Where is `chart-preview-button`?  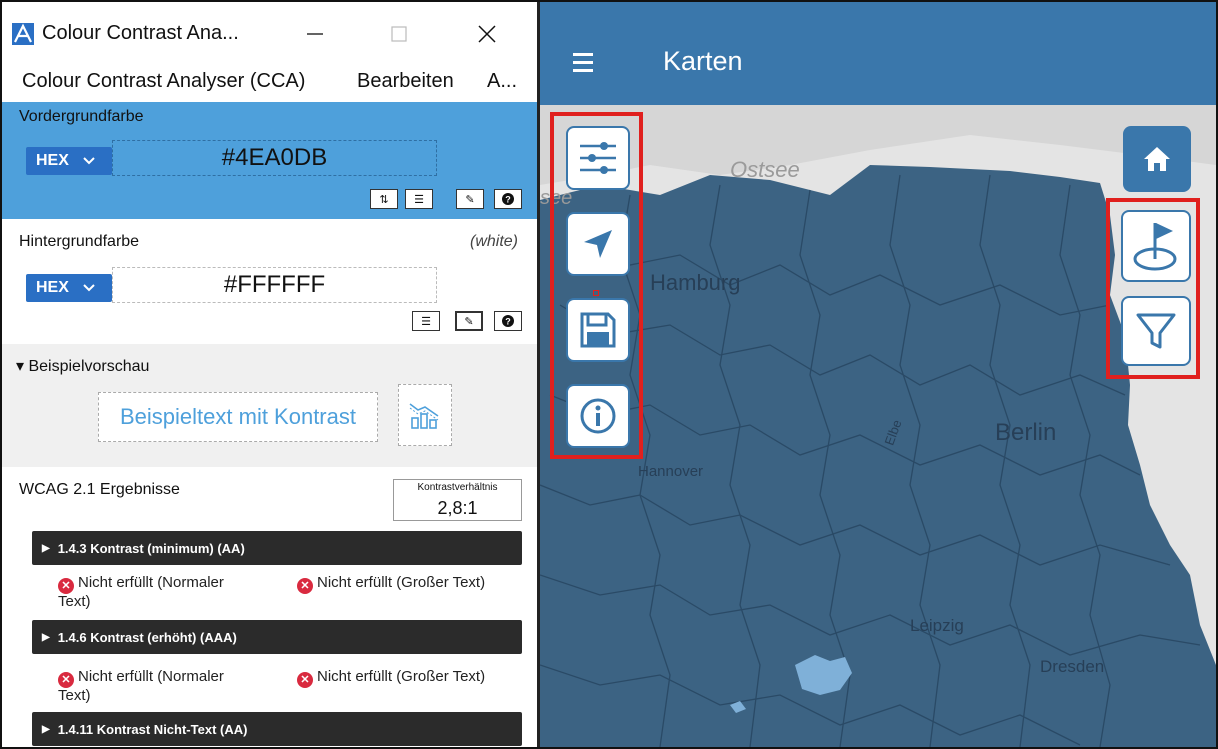 chart-preview-button is located at coordinates (425, 415).